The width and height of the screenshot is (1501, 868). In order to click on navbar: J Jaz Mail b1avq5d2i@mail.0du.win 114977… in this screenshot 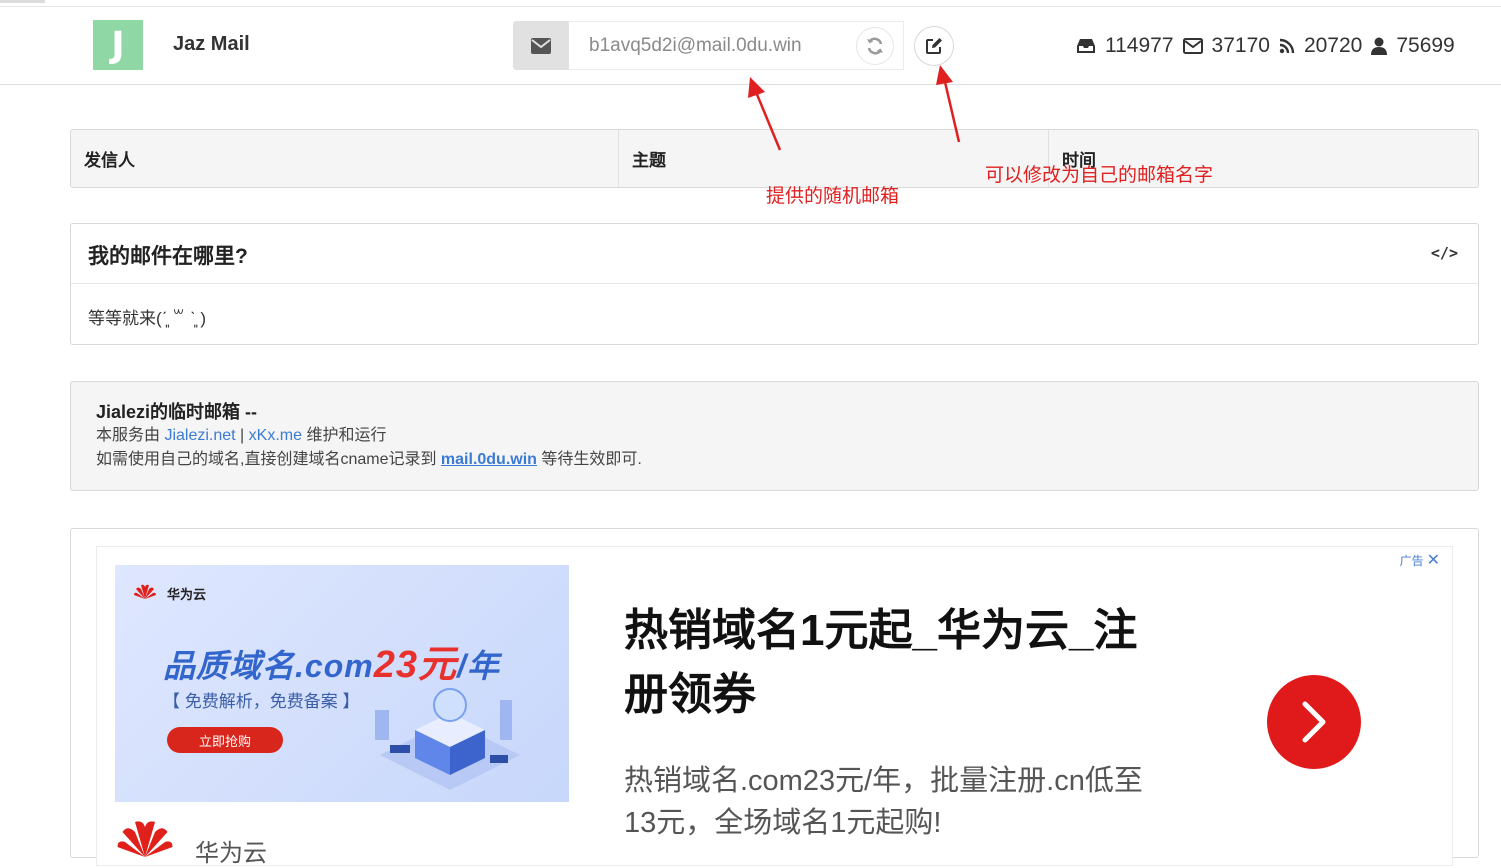, I will do `click(750, 46)`.